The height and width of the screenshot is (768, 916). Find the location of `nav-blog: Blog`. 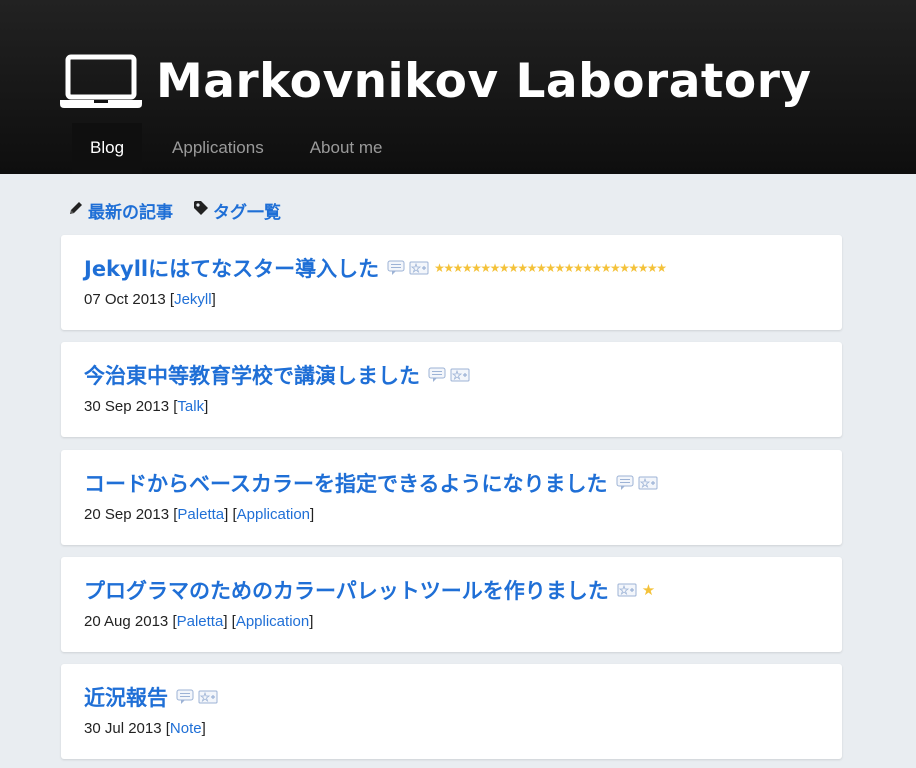

nav-blog: Blog is located at coordinates (107, 148).